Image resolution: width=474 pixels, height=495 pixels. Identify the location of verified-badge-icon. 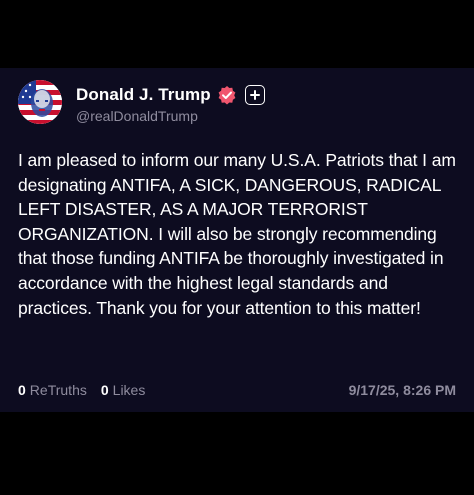
(227, 95).